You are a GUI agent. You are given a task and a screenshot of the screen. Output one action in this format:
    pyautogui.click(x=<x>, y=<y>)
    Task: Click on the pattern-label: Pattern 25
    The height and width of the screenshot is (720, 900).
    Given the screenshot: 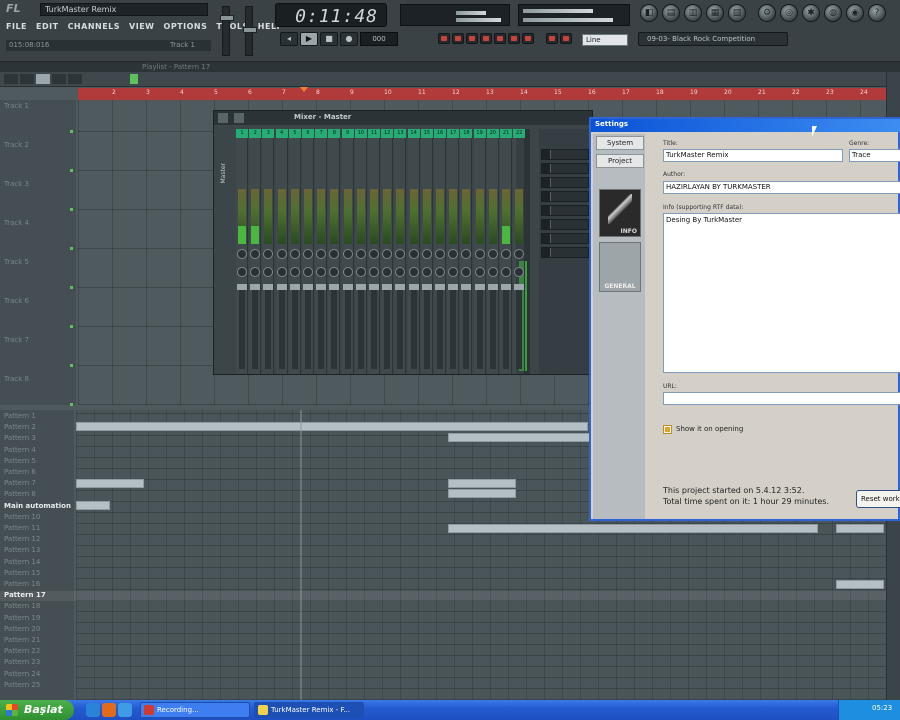 What is the action you would take?
    pyautogui.click(x=22, y=685)
    